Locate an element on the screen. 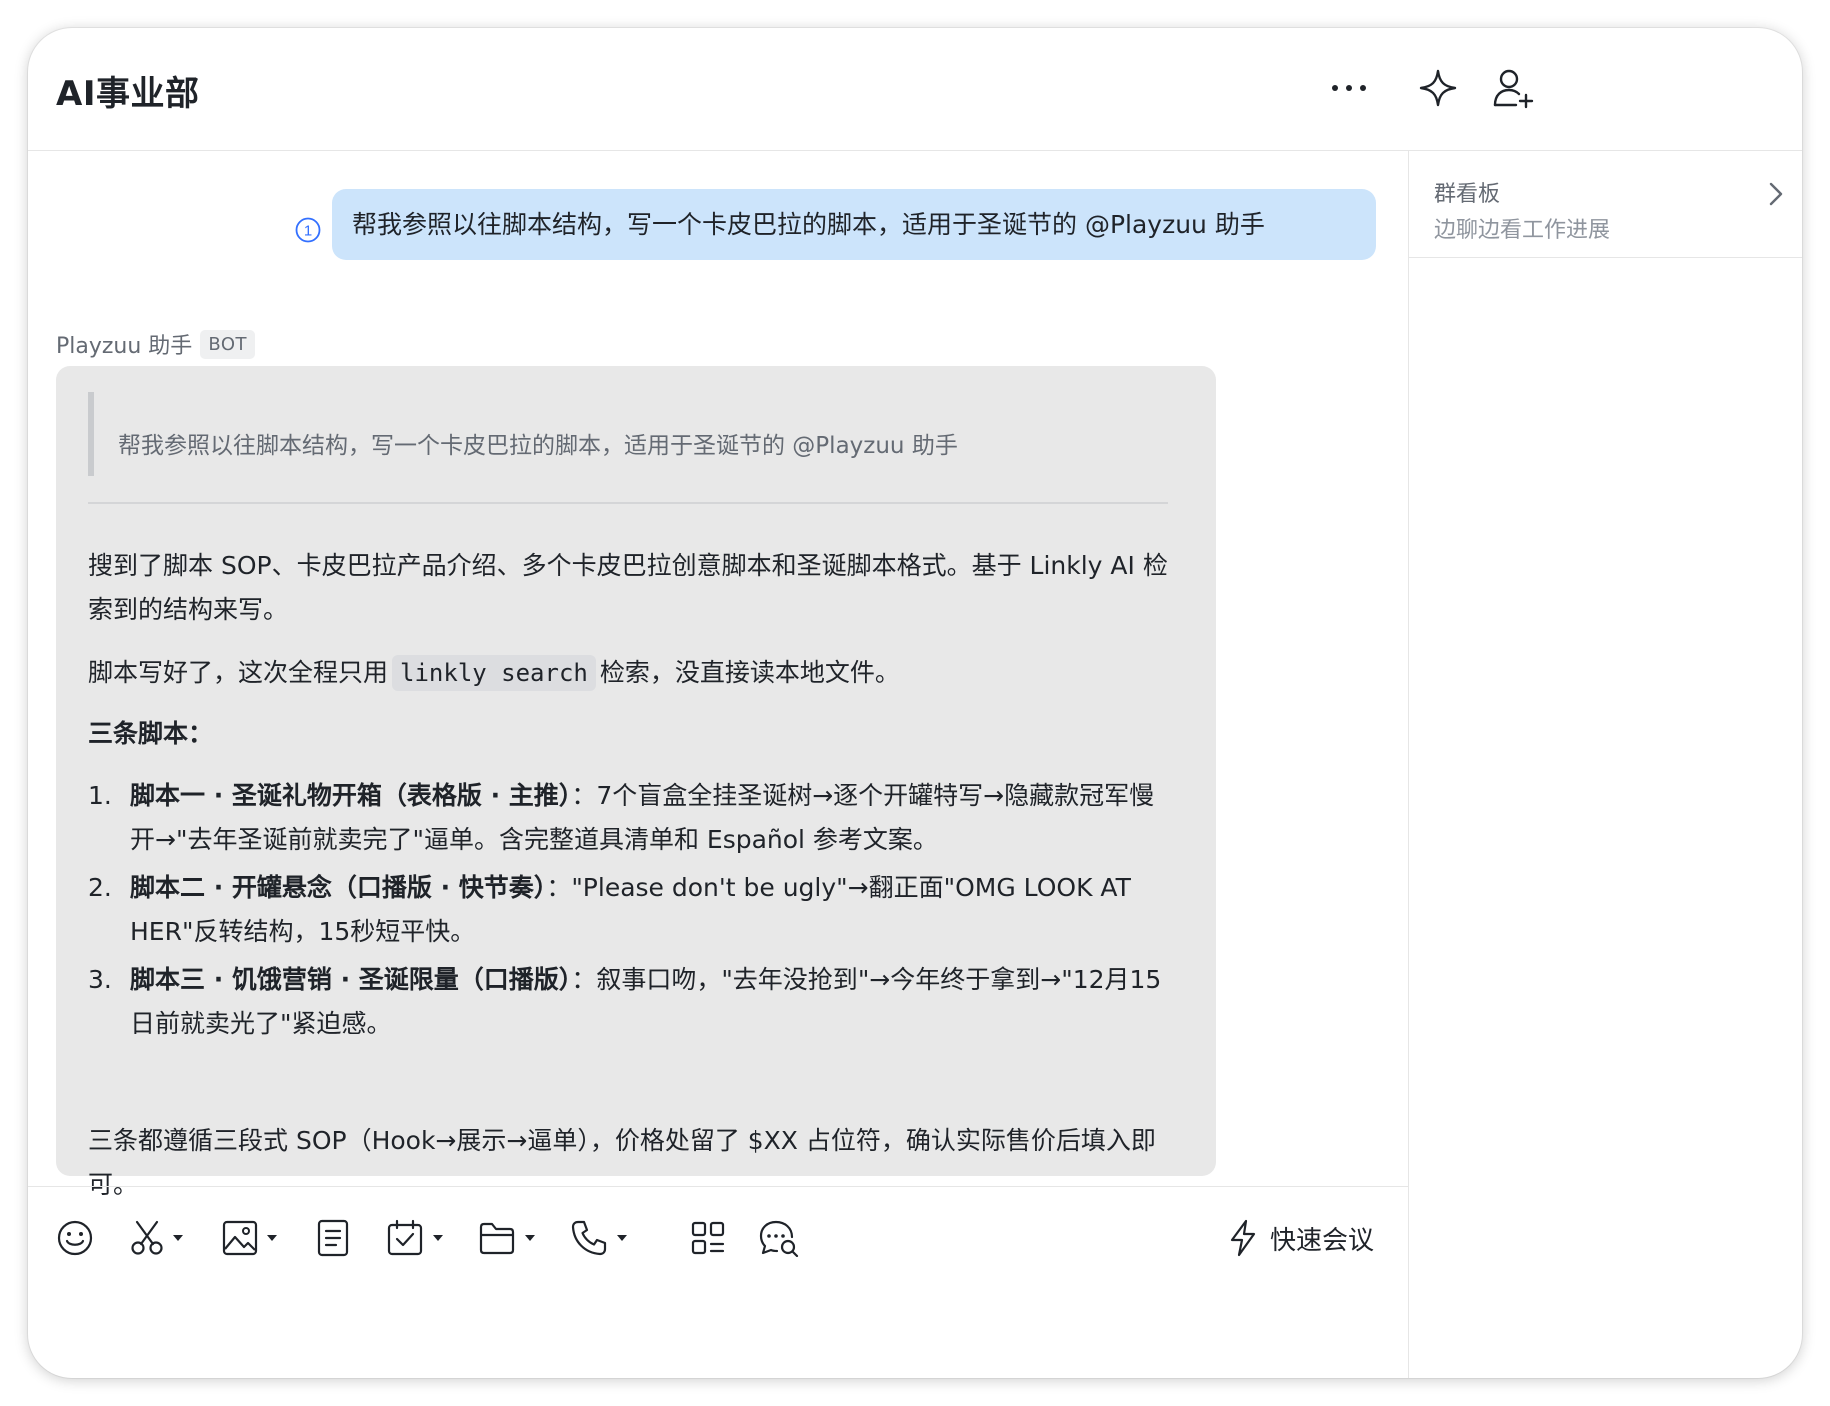  emoji-icon is located at coordinates (75, 1238).